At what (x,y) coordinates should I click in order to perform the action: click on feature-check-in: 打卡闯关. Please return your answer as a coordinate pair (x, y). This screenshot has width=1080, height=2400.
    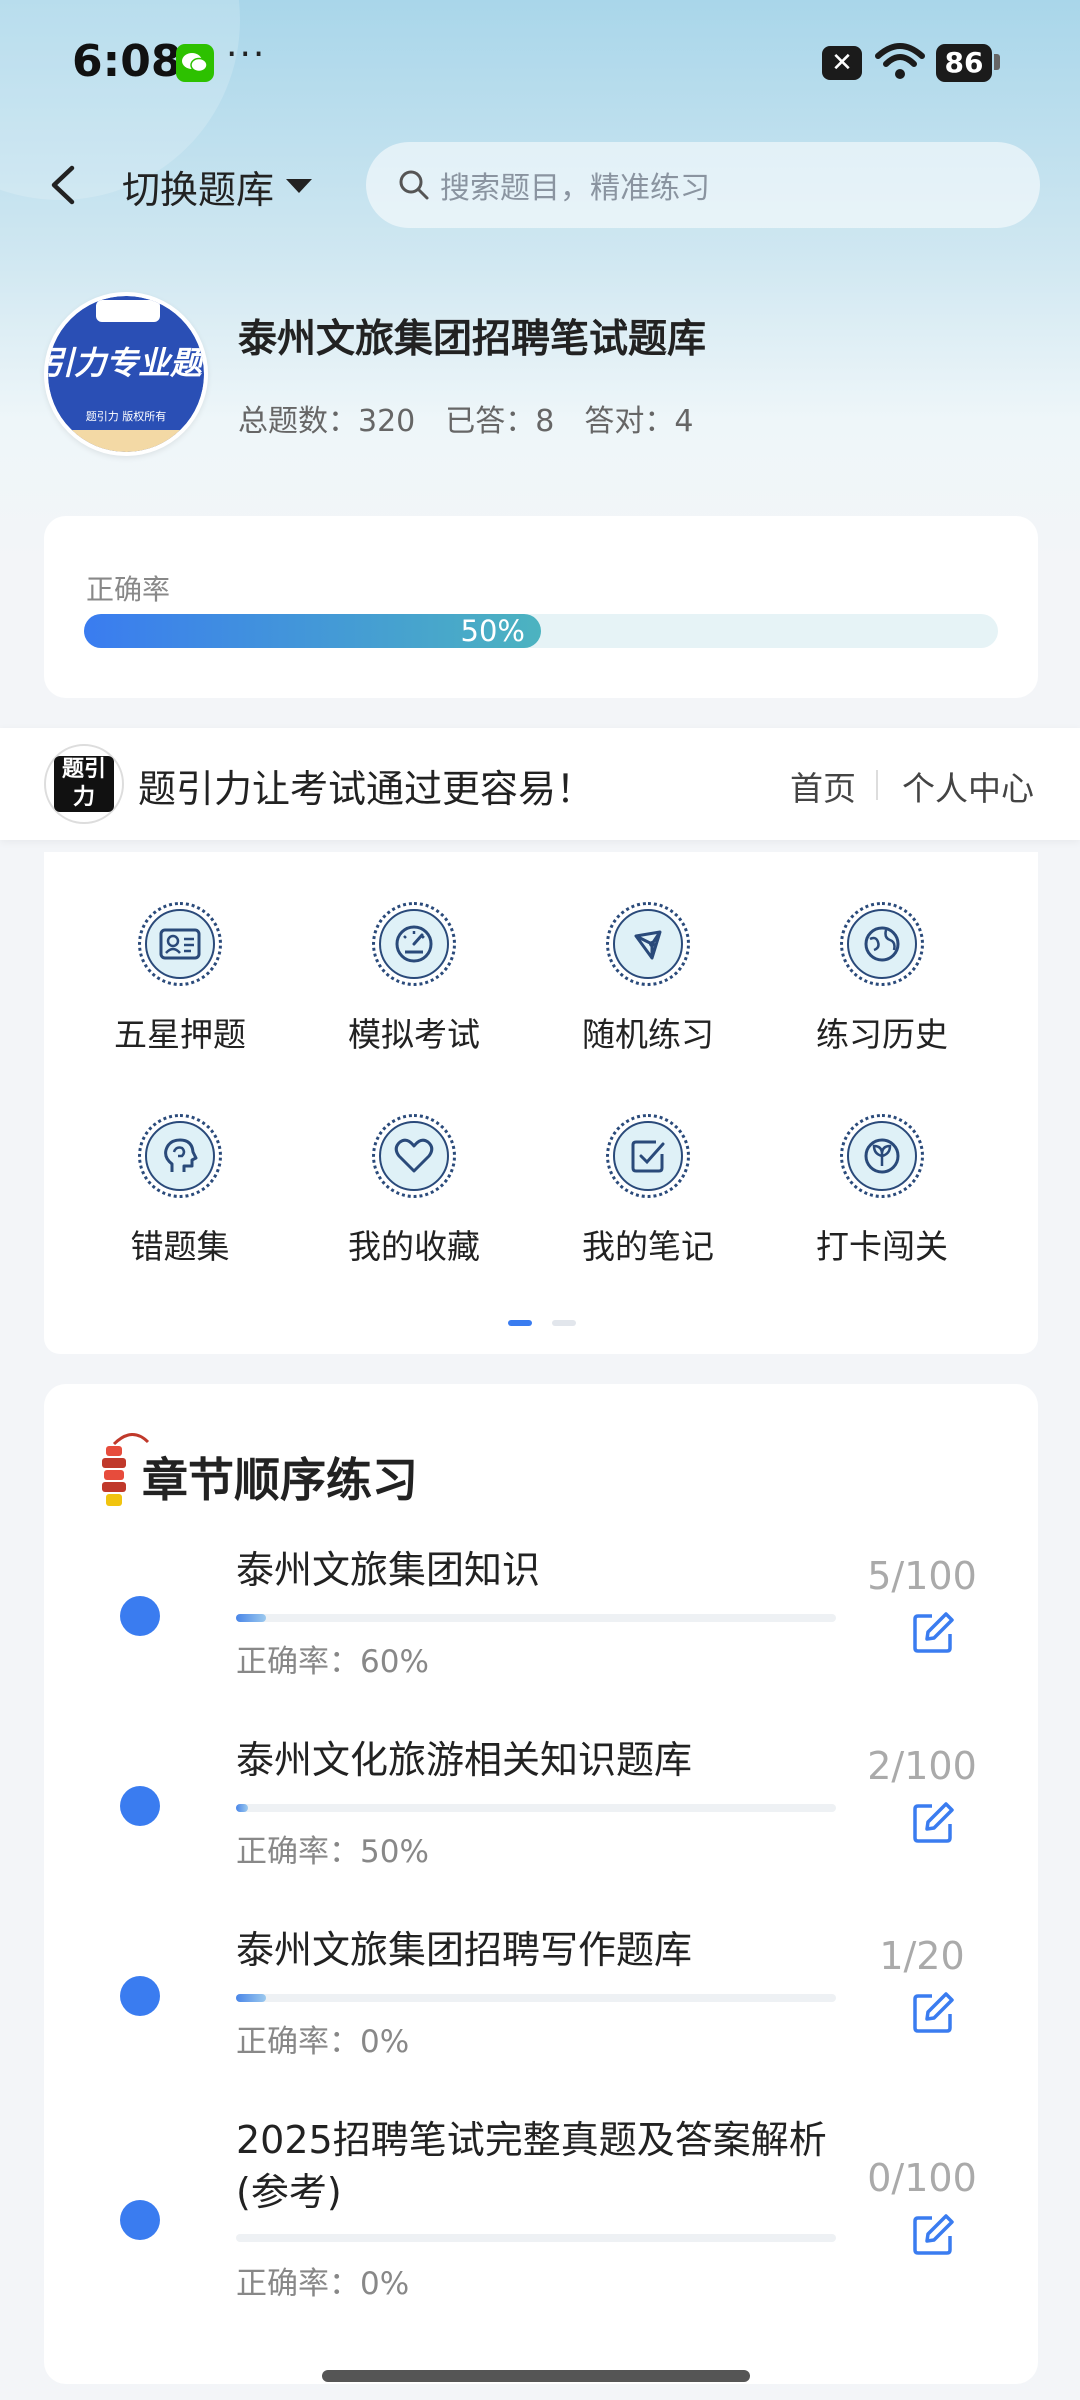
    Looking at the image, I should click on (882, 1194).